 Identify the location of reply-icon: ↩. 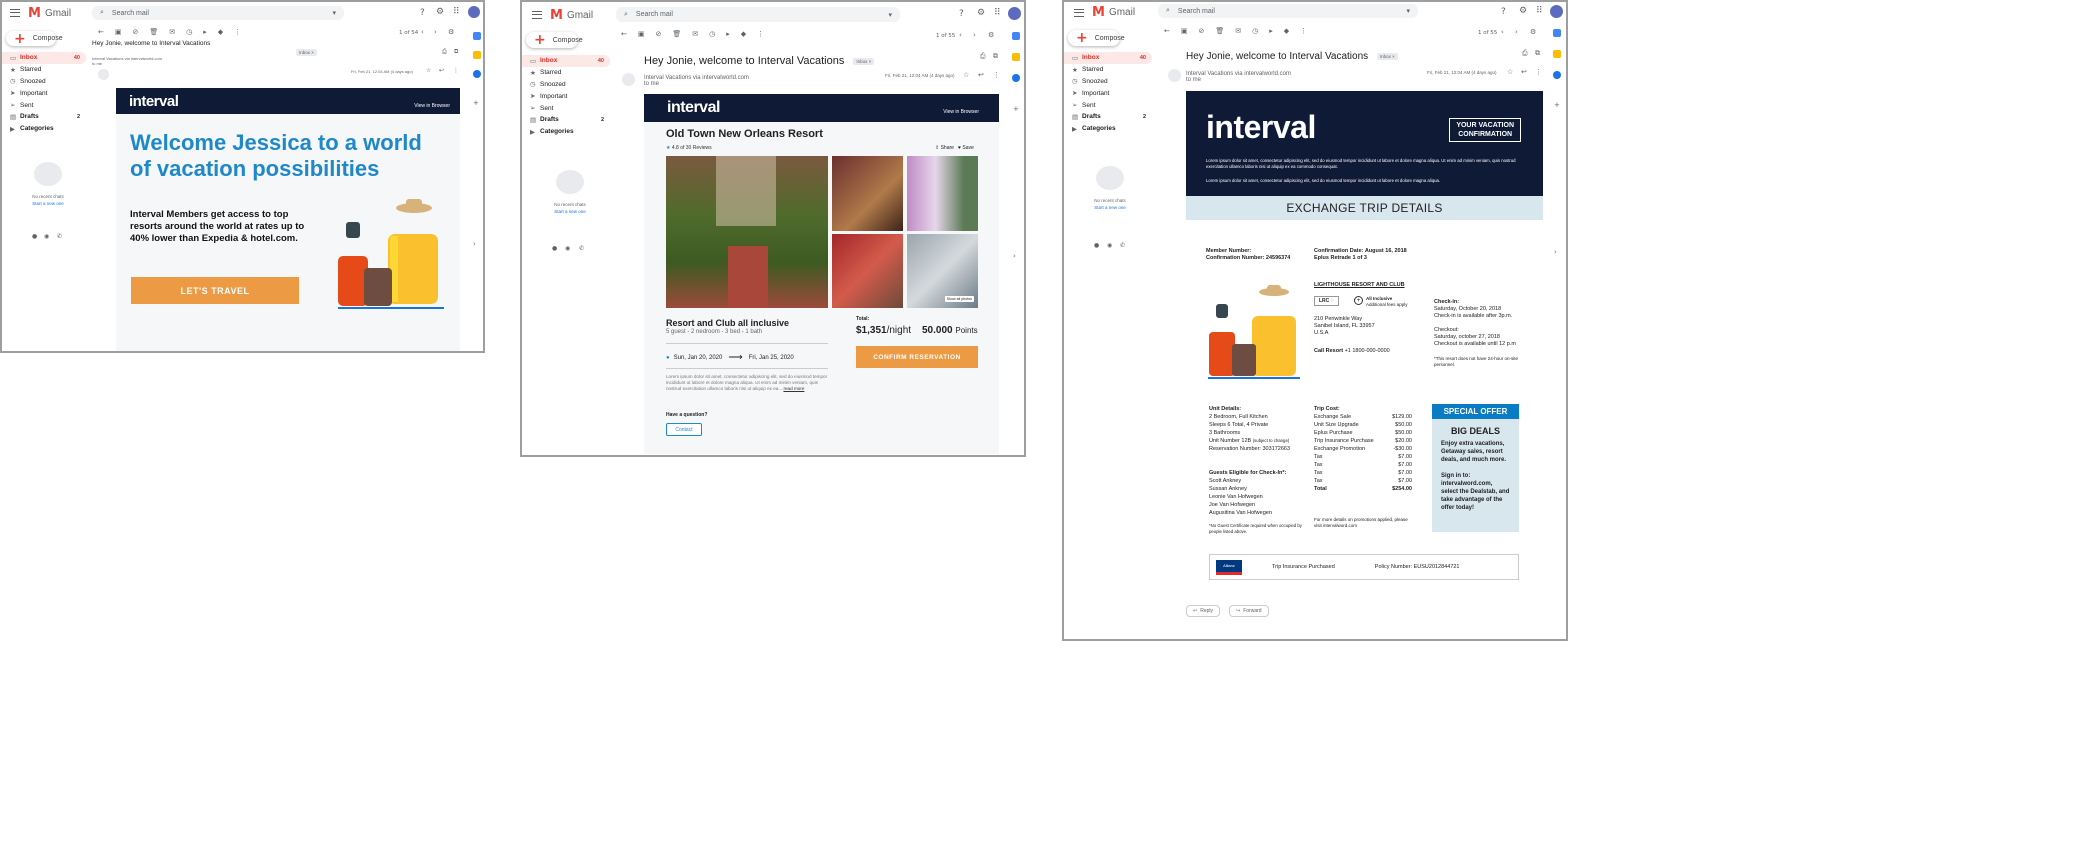
(1524, 72).